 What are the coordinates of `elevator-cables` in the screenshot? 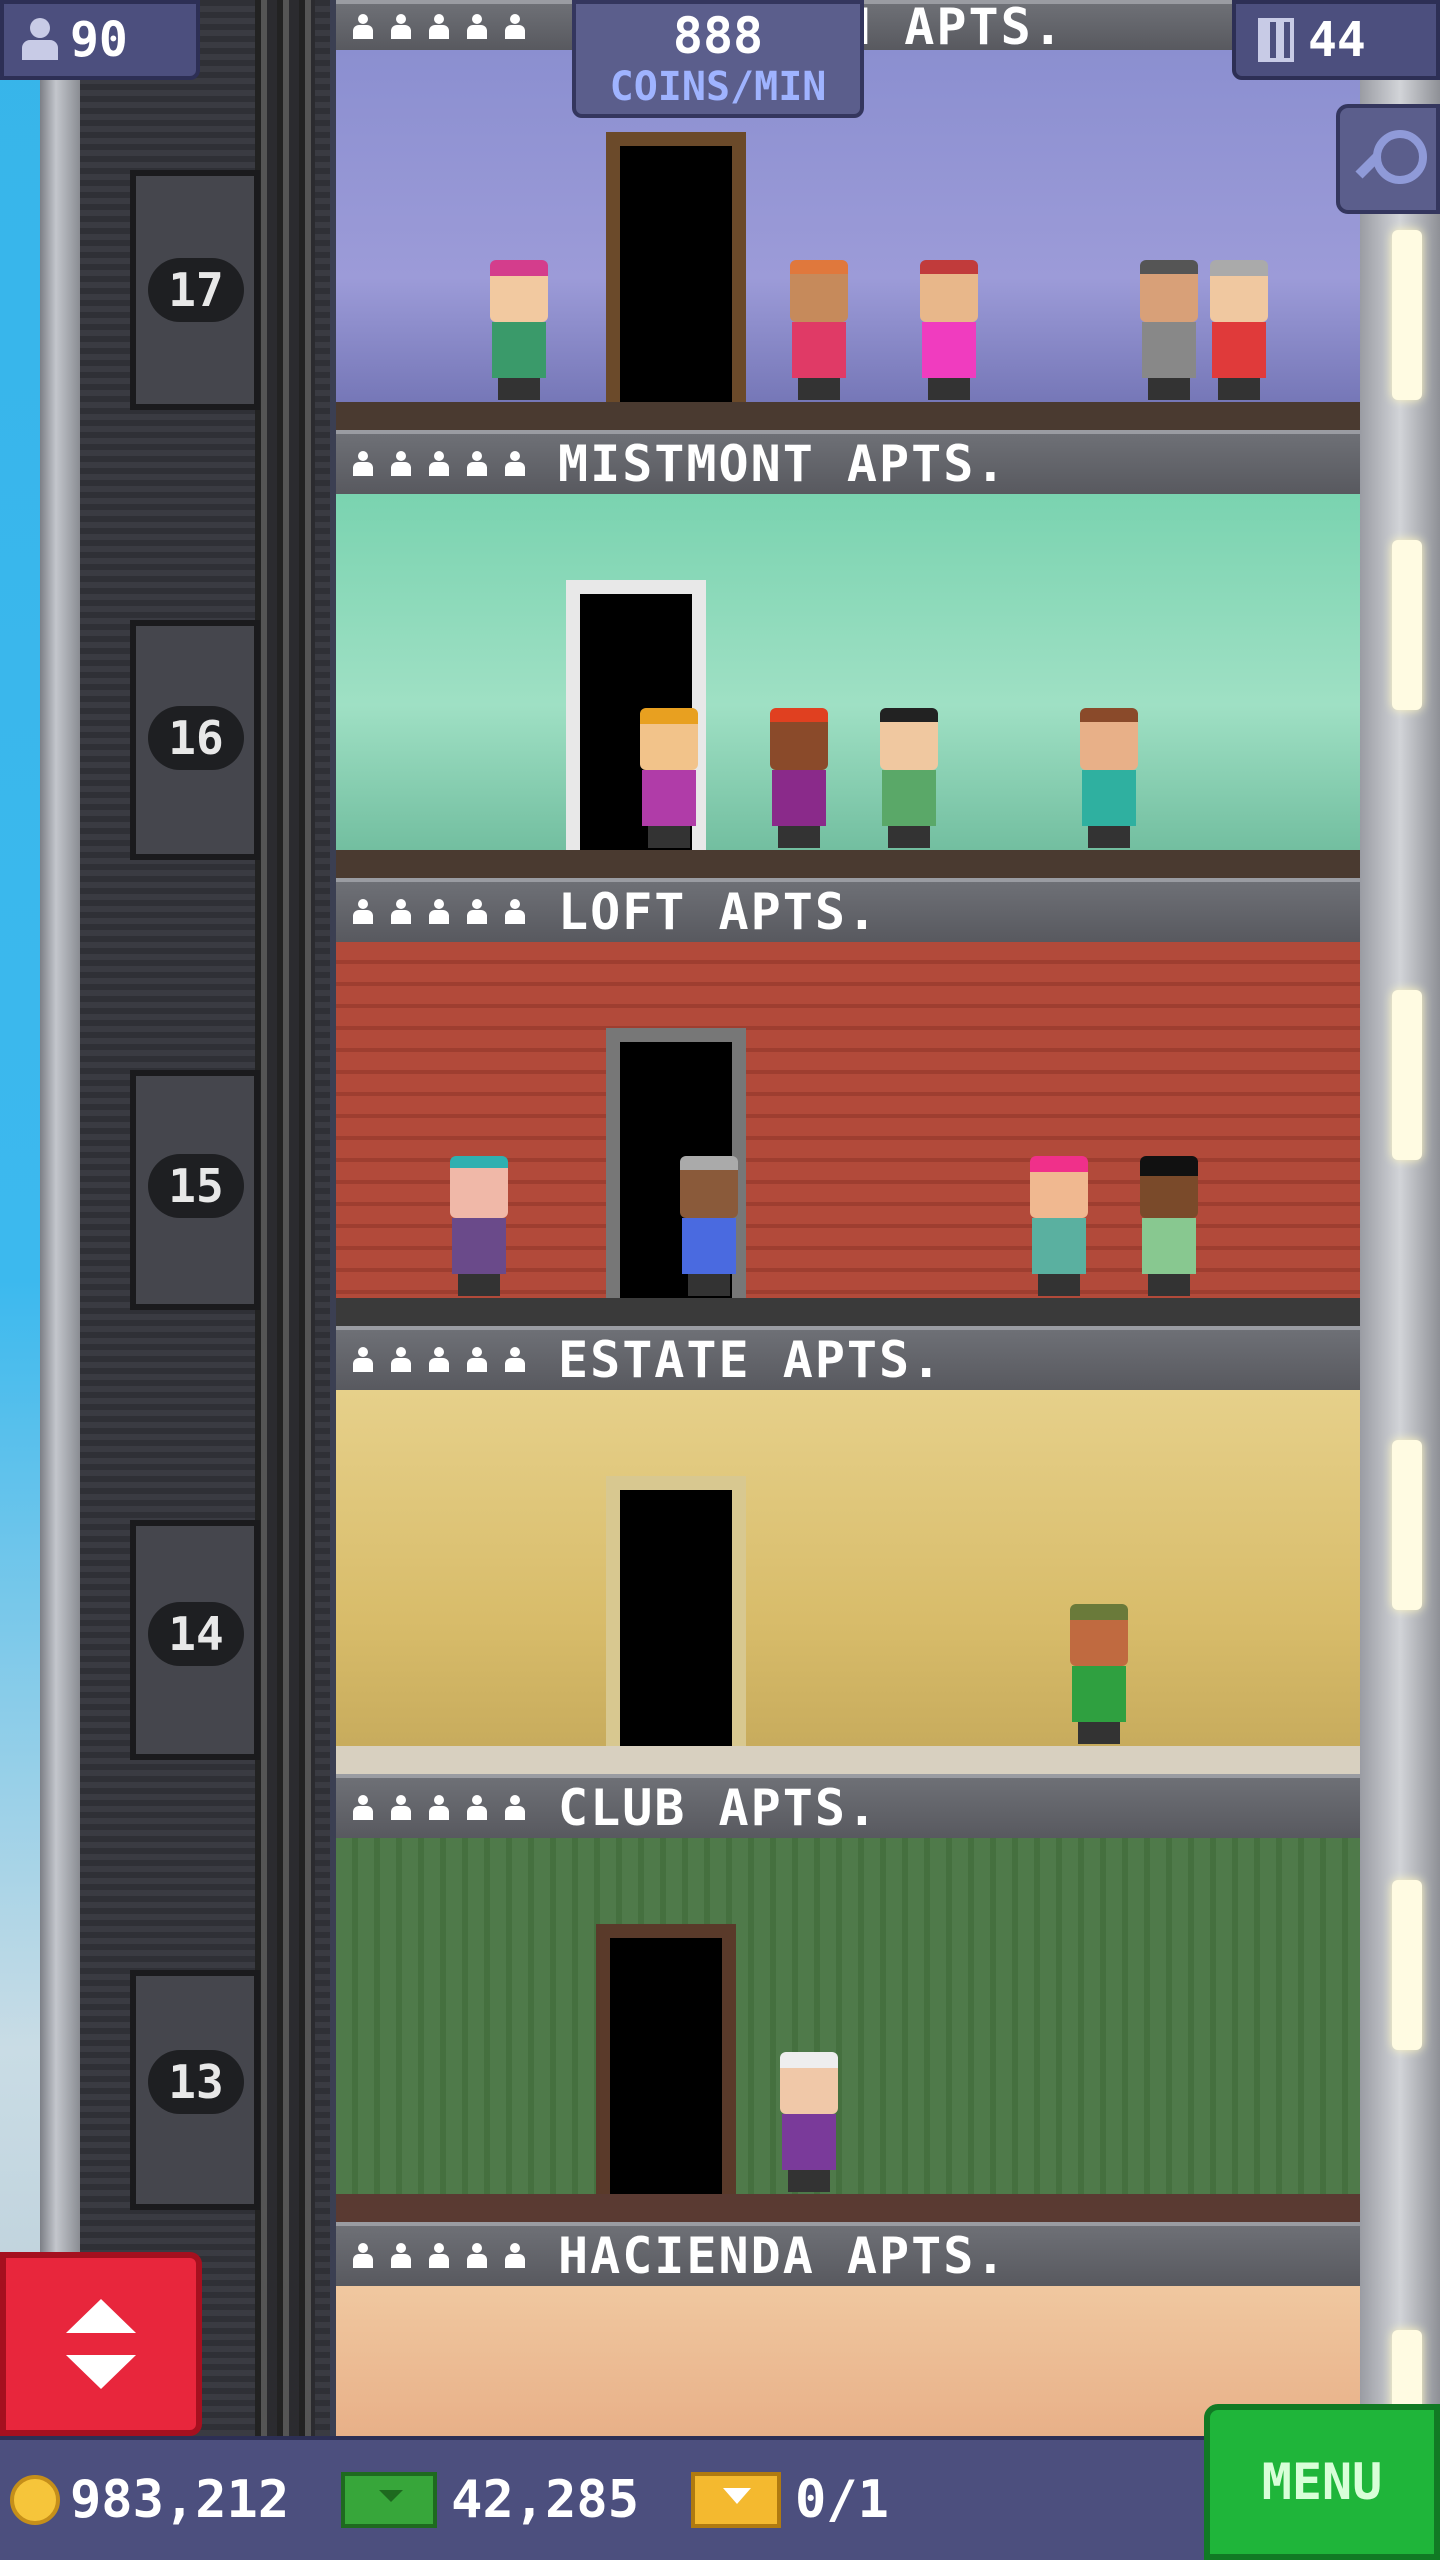 It's located at (285, 1280).